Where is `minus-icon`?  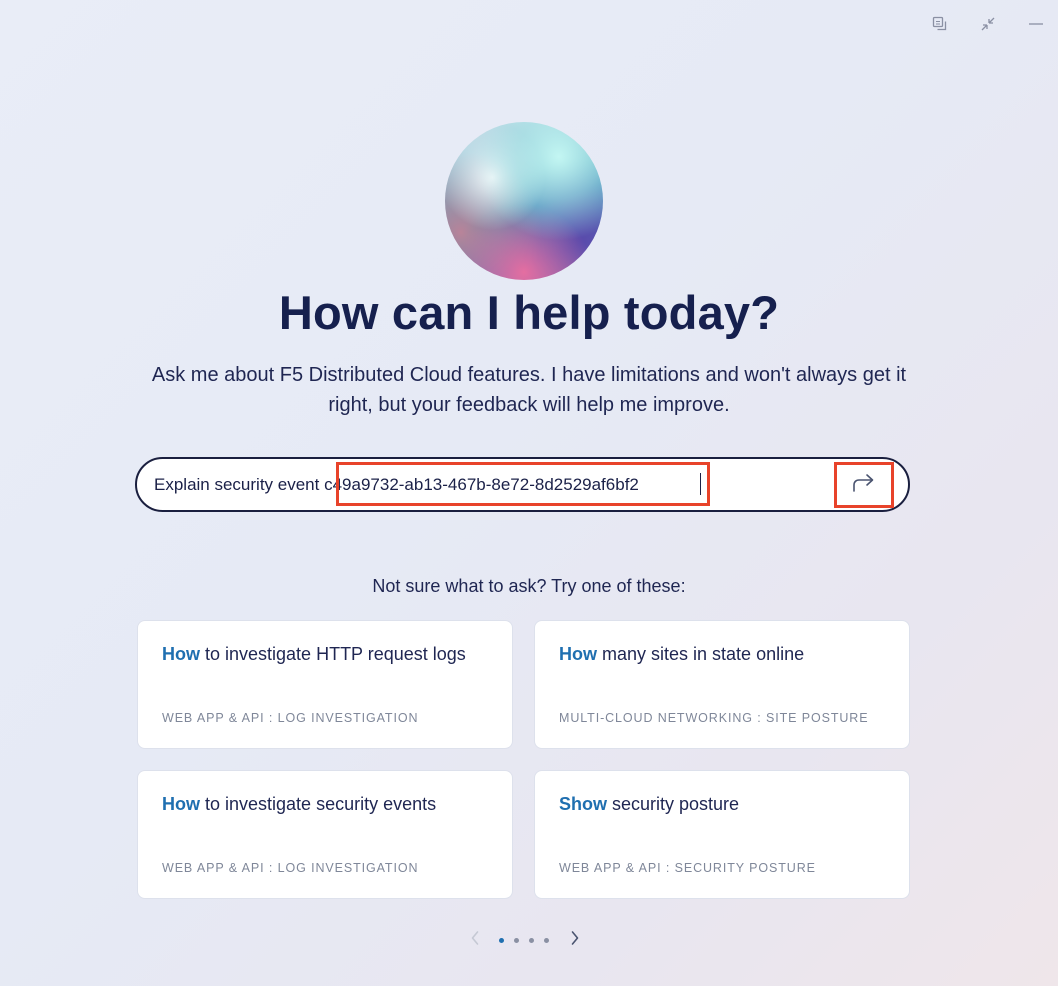
minus-icon is located at coordinates (1036, 24).